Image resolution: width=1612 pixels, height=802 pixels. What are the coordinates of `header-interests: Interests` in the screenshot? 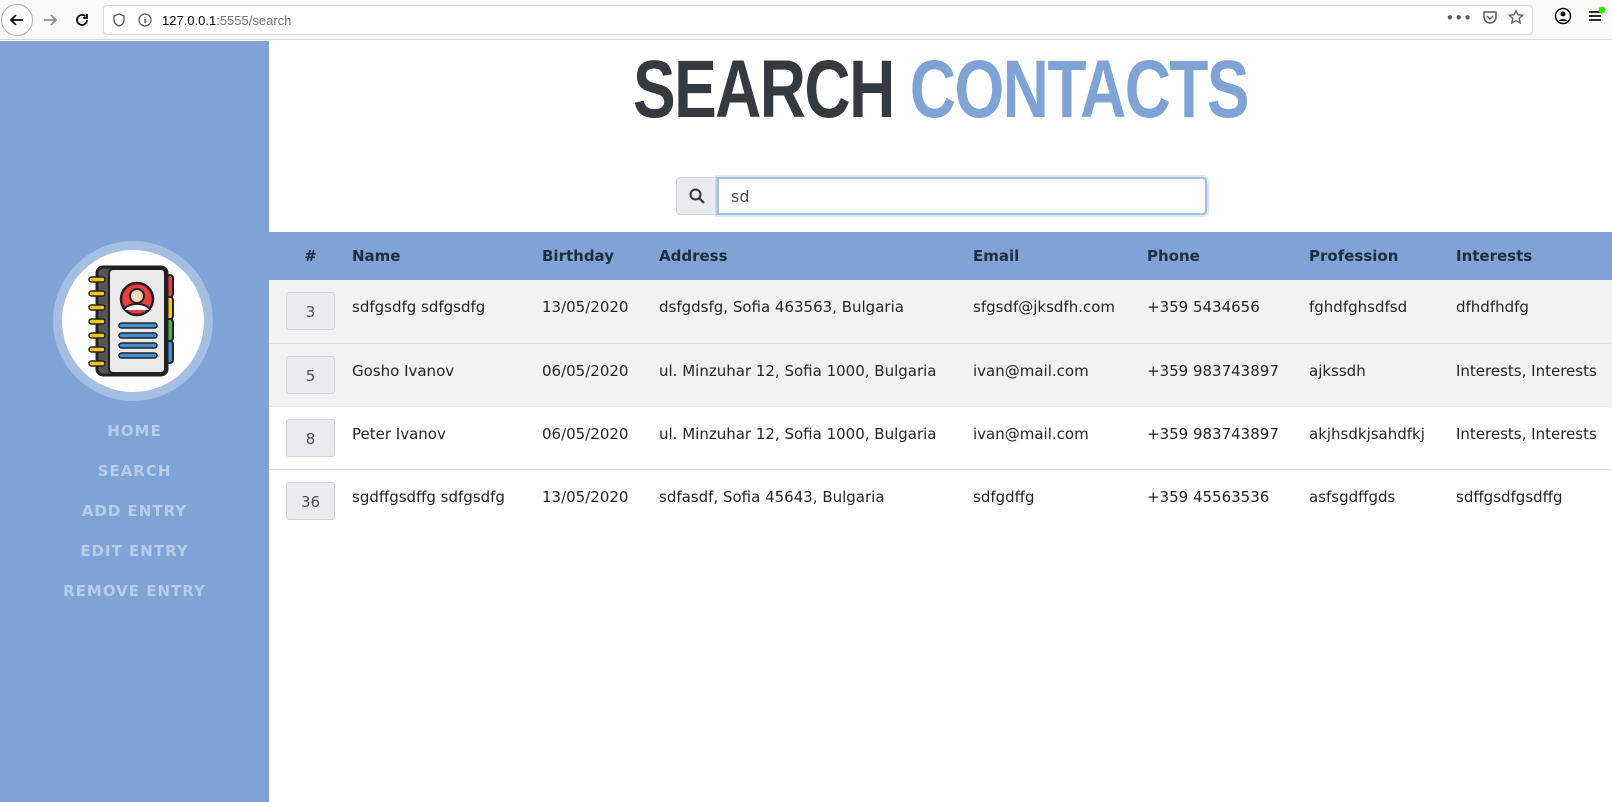 It's located at (1534, 256).